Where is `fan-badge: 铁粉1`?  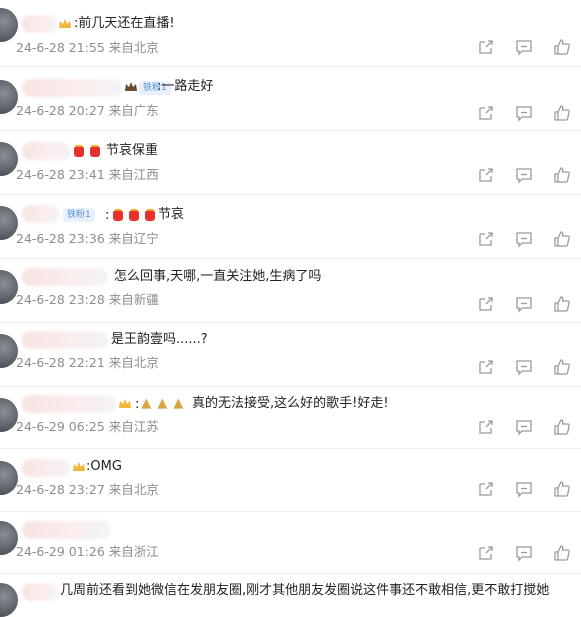 fan-badge: 铁粉1 is located at coordinates (79, 215).